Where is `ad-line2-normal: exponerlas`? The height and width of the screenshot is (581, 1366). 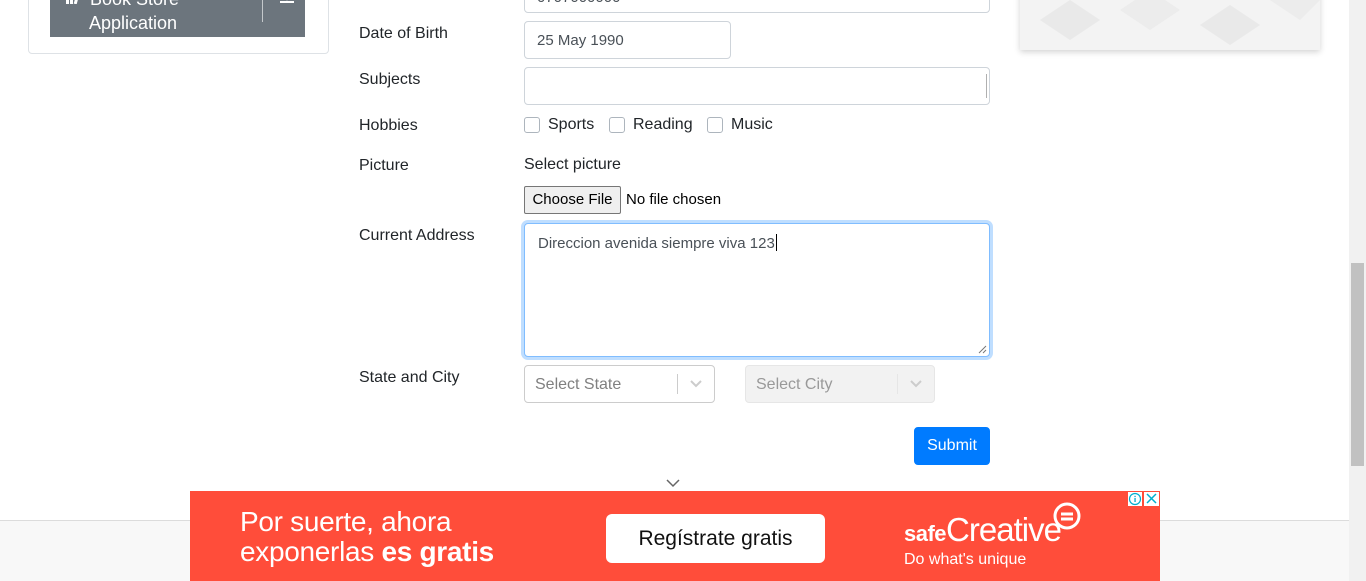
ad-line2-normal: exponerlas is located at coordinates (307, 551).